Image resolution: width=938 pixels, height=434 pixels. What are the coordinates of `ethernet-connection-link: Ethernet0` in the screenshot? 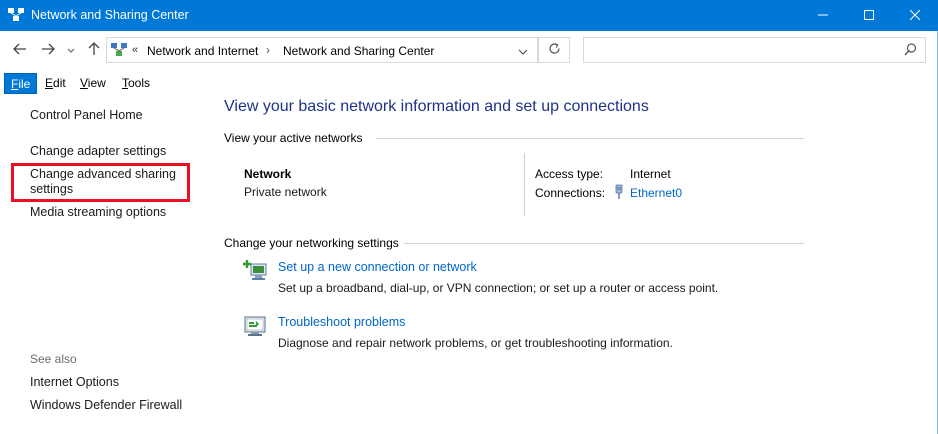 It's located at (656, 193).